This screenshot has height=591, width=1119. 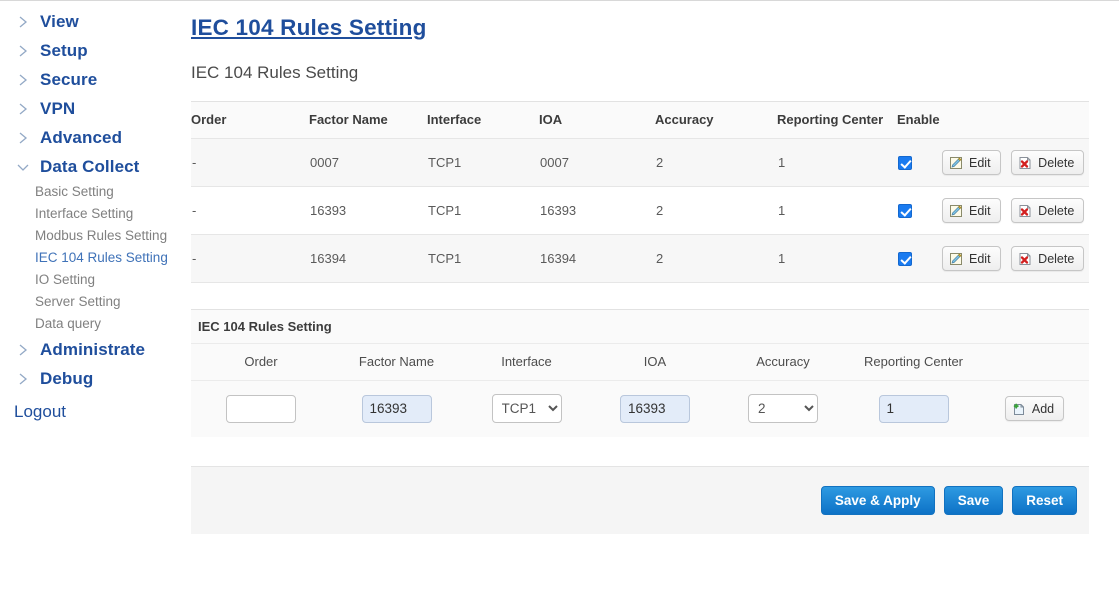 What do you see at coordinates (913, 362) in the screenshot?
I see `form-col-reporting-center: Reporting Center` at bounding box center [913, 362].